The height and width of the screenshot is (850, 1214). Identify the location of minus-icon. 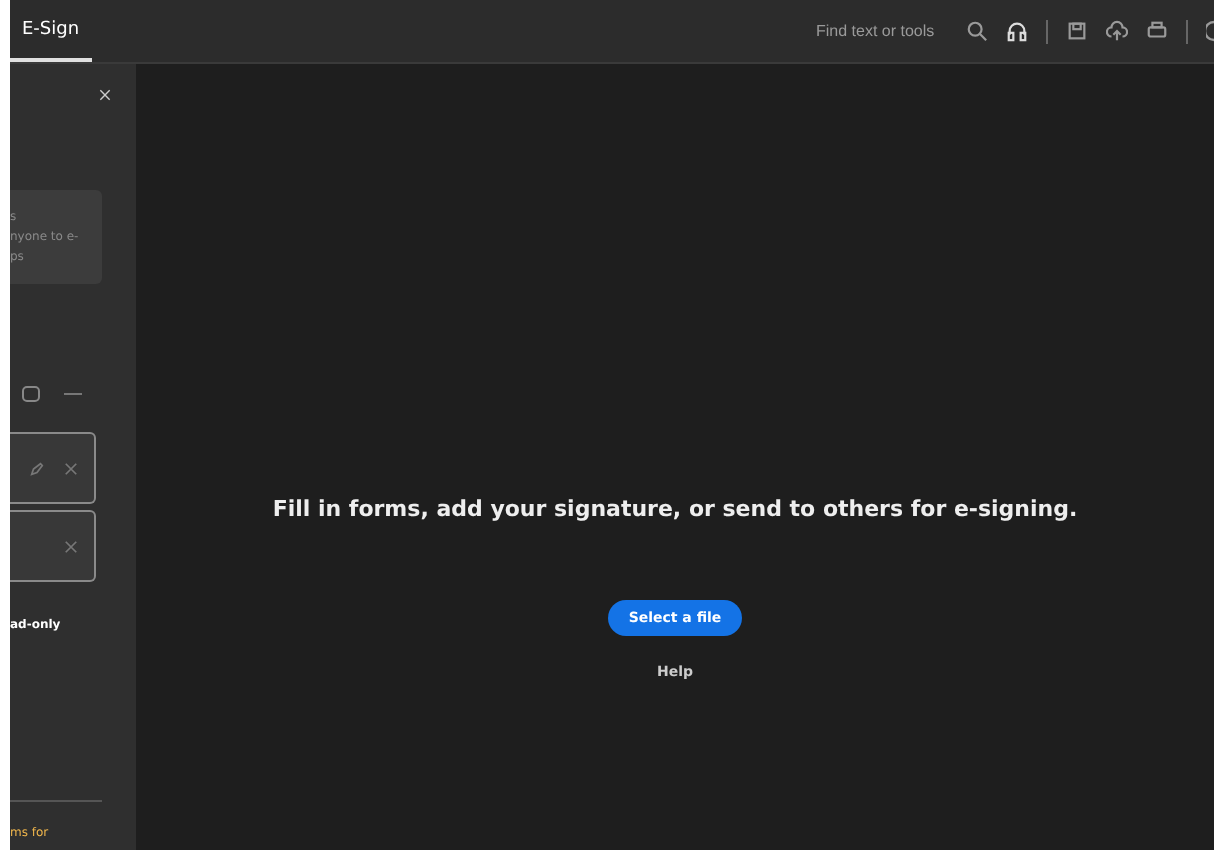
(73, 394).